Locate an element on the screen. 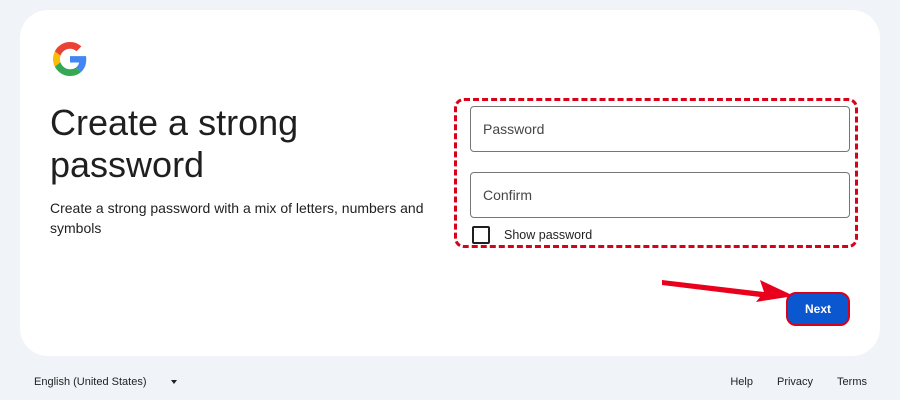 This screenshot has width=900, height=400. footer-links: Help Privacy Terms is located at coordinates (786, 382).